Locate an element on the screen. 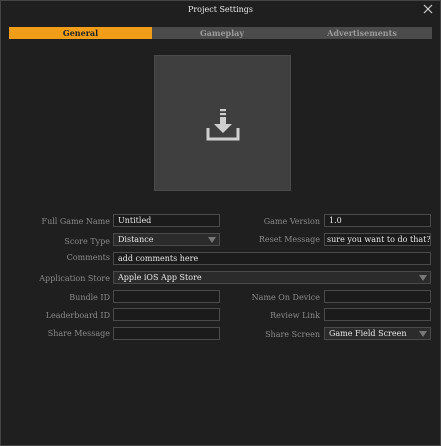 This screenshot has height=446, width=441. comments-label: Comments is located at coordinates (88, 257).